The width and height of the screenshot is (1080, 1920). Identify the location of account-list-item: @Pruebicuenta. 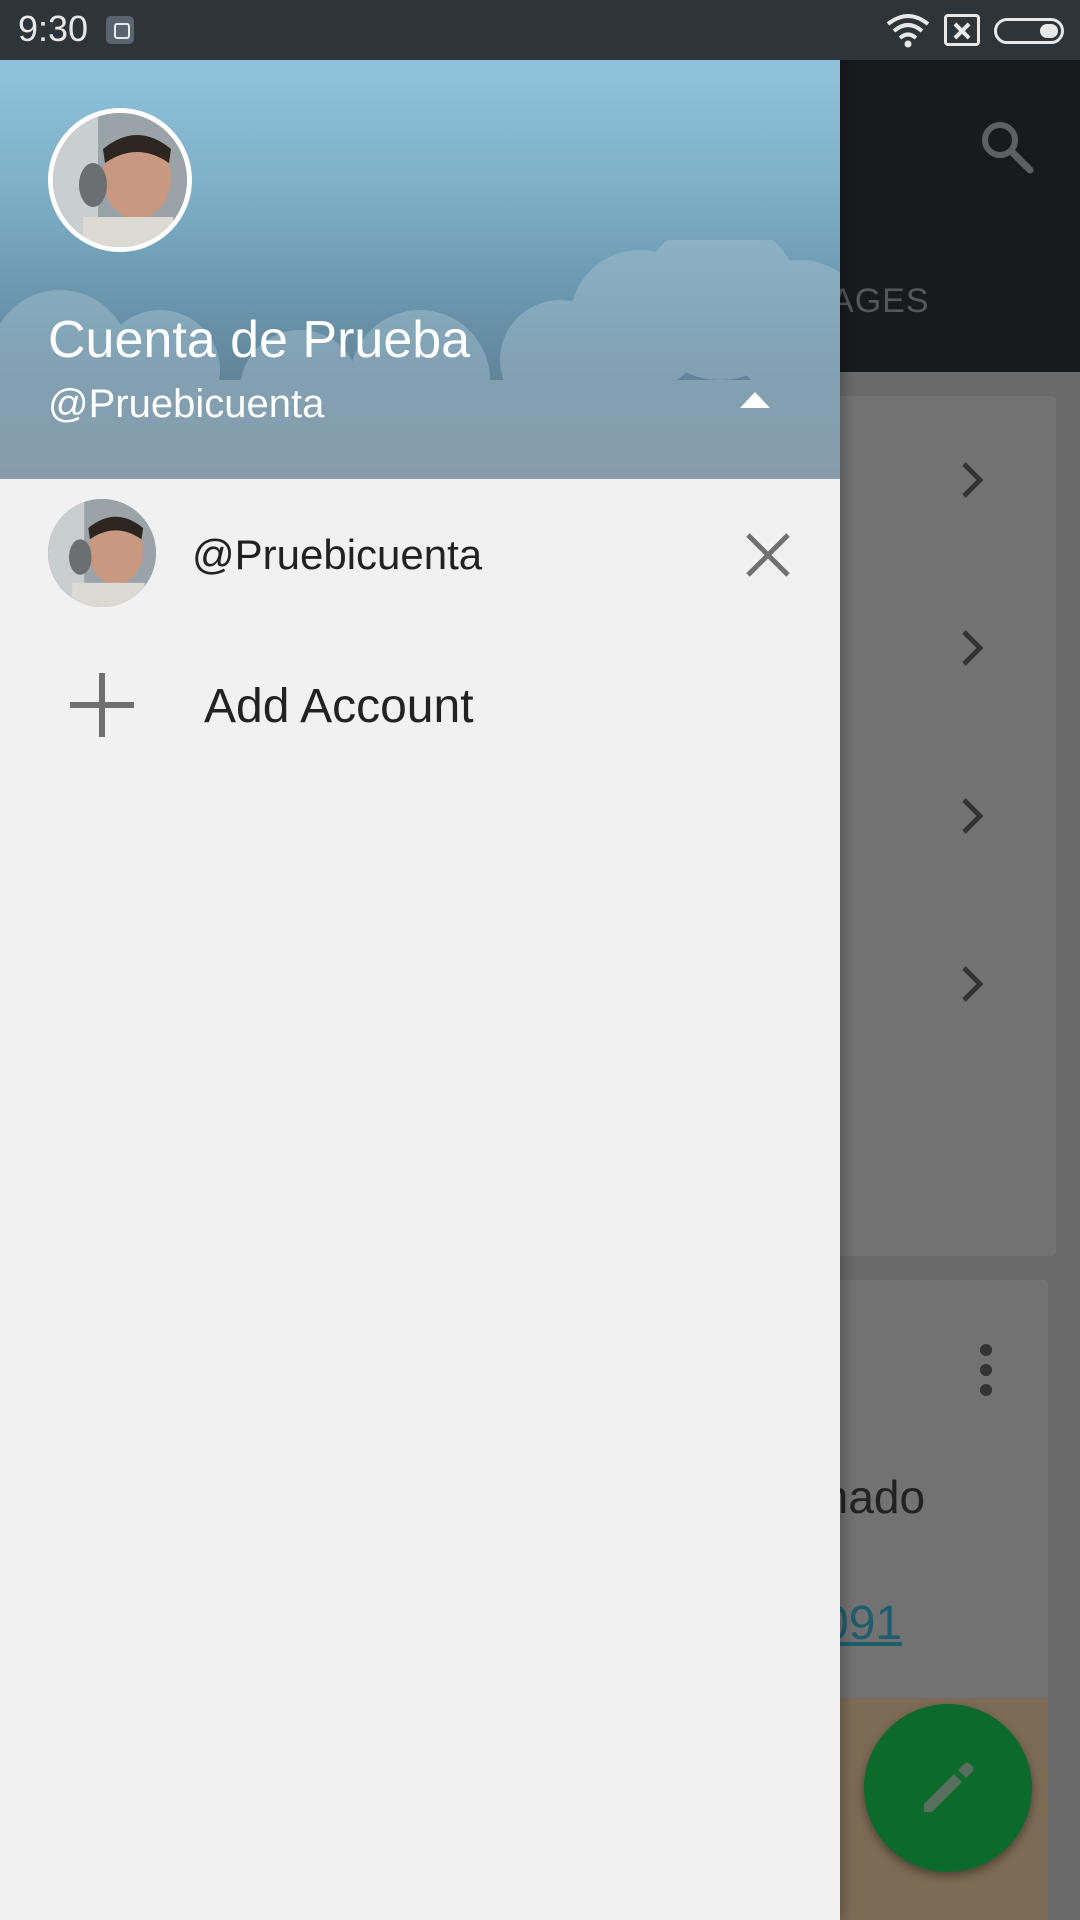
(420, 554).